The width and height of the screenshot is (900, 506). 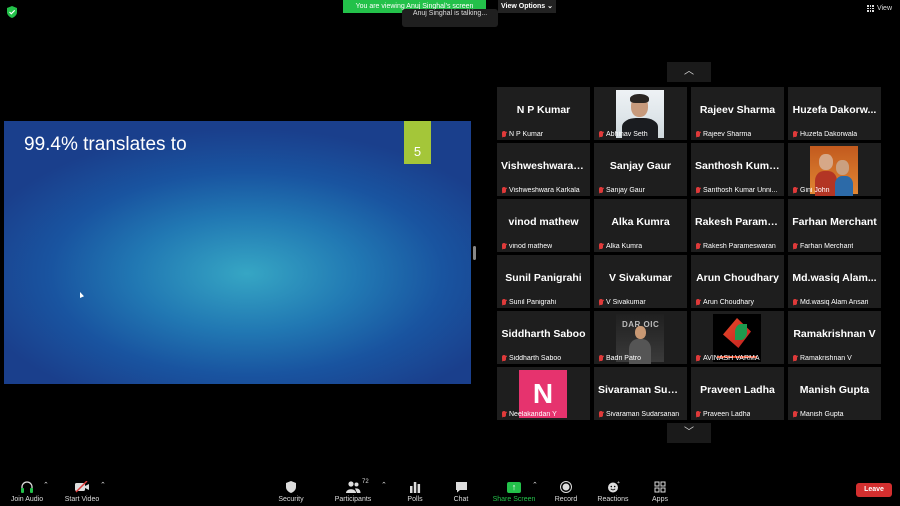 I want to click on participant-name-label: Huzefa Dakorwala, so click(x=824, y=134).